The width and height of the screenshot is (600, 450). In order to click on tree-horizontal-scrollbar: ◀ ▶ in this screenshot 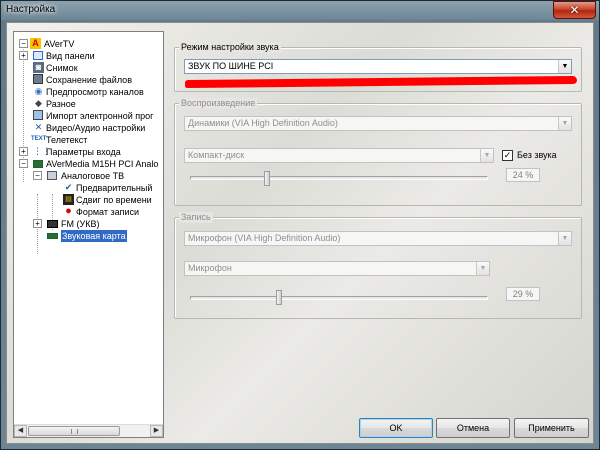, I will do `click(88, 430)`.